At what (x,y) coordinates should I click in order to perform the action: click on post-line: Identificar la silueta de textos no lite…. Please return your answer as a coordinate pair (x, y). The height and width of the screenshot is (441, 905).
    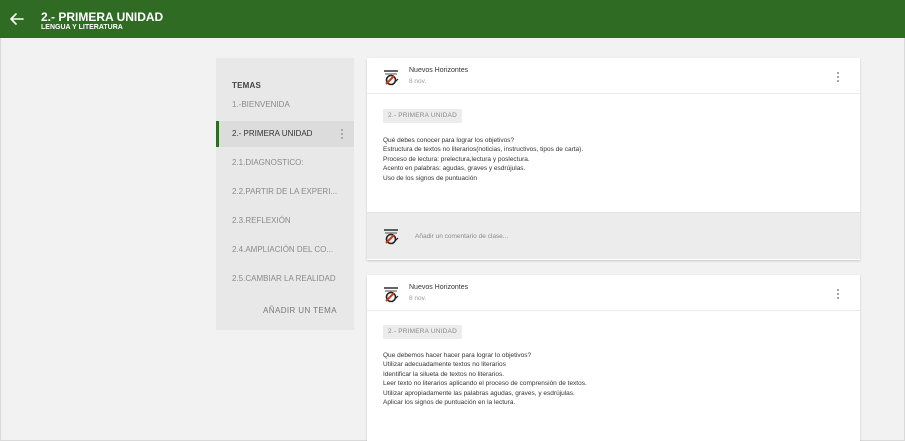
    Looking at the image, I should click on (444, 374).